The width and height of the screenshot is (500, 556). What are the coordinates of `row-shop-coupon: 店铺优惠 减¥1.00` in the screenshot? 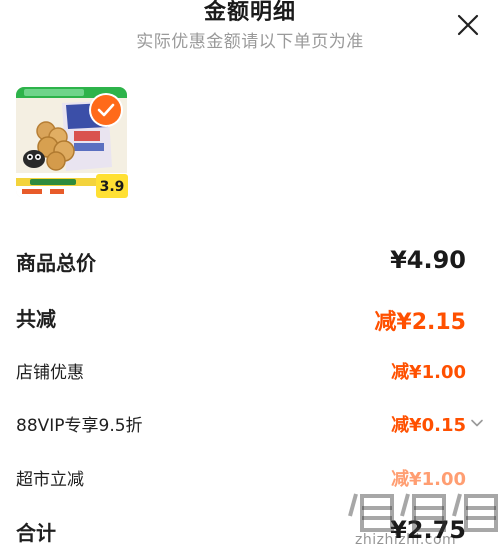 It's located at (250, 371).